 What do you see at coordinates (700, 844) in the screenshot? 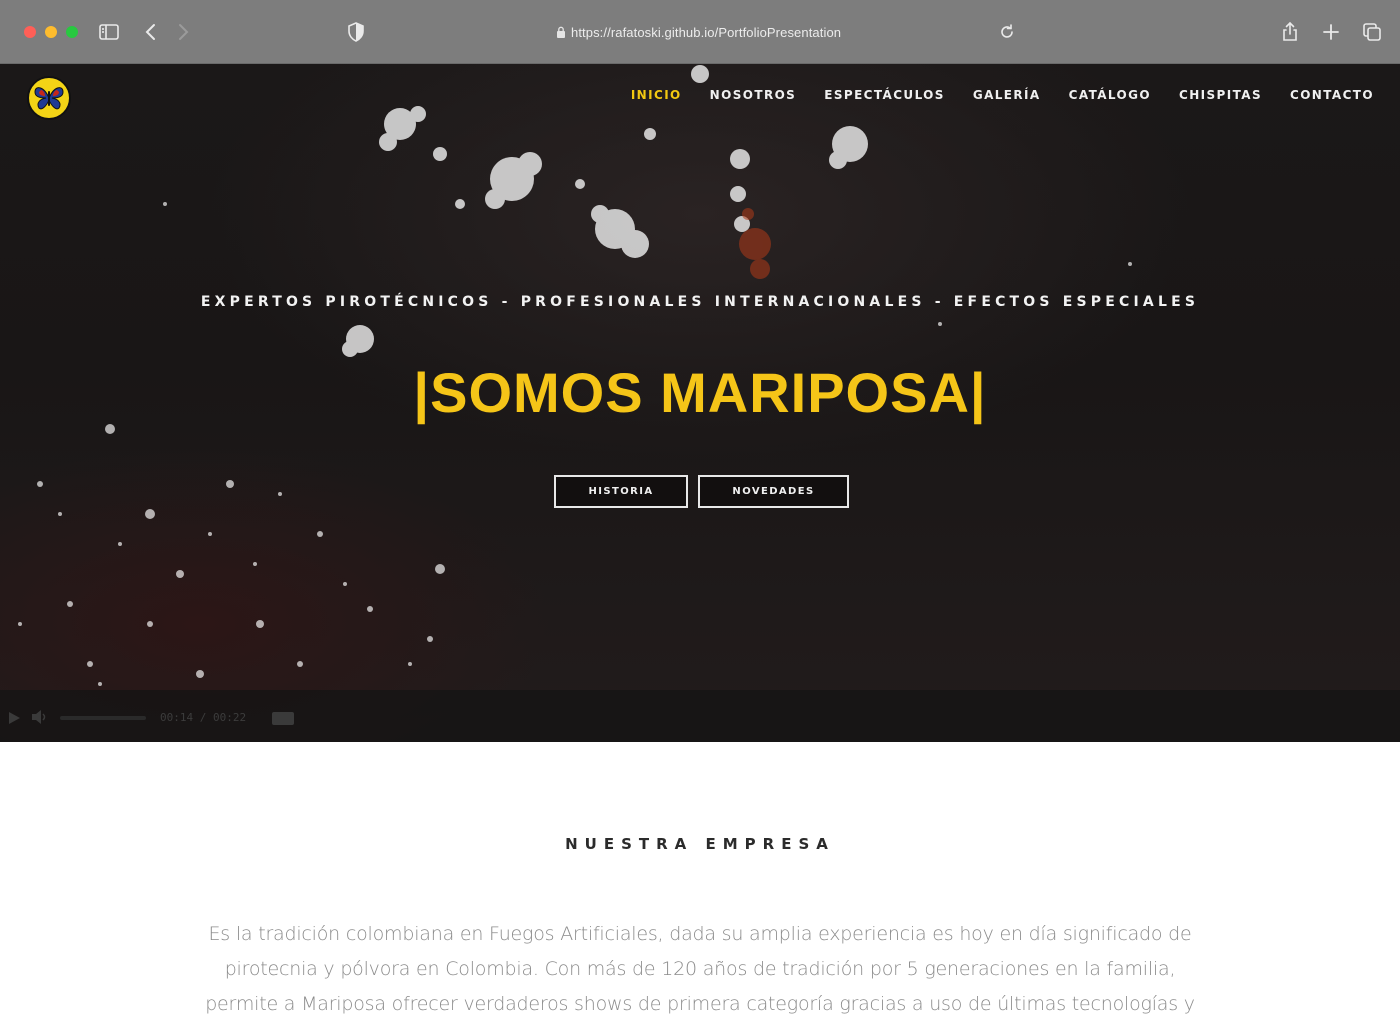
I see `section-title: NUESTRA EMPRESA` at bounding box center [700, 844].